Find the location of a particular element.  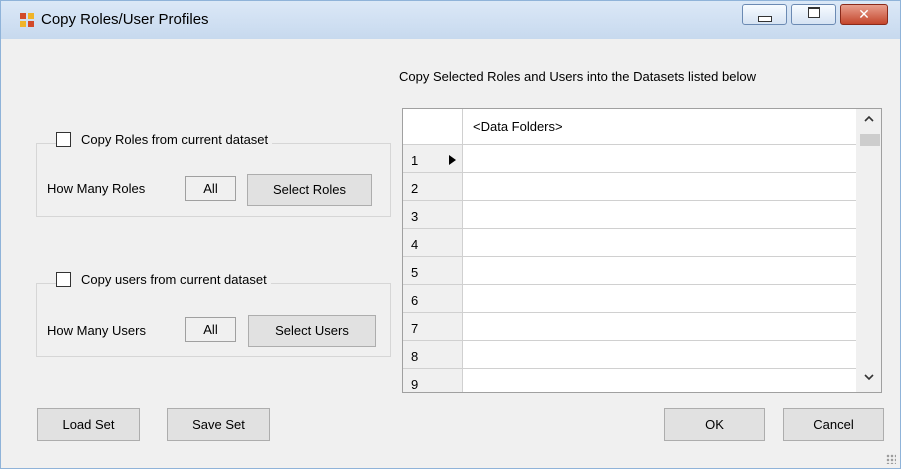

grid-row: 1 is located at coordinates (629, 159).